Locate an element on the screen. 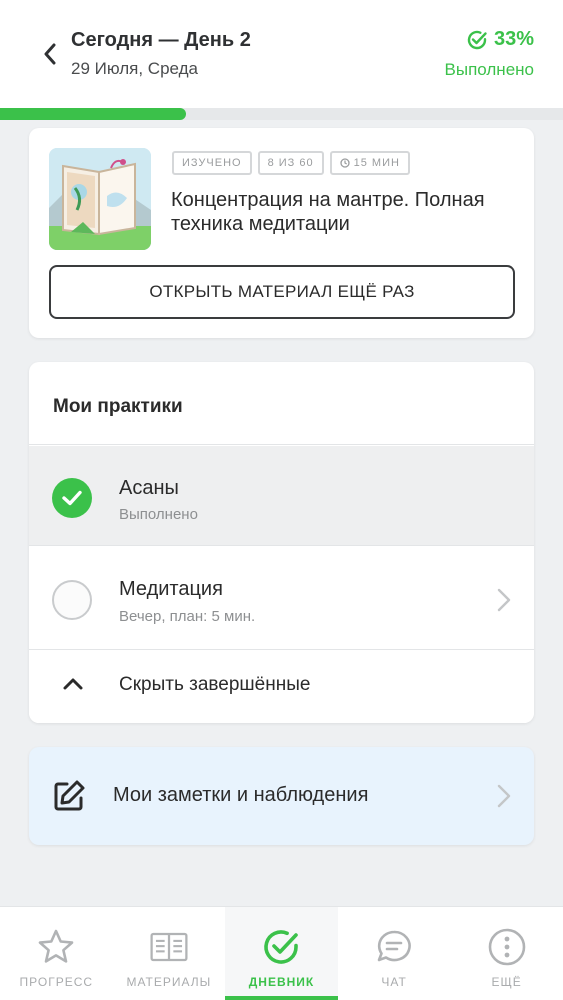 The height and width of the screenshot is (1000, 563). nav-chat: ЧАТ is located at coordinates (394, 953).